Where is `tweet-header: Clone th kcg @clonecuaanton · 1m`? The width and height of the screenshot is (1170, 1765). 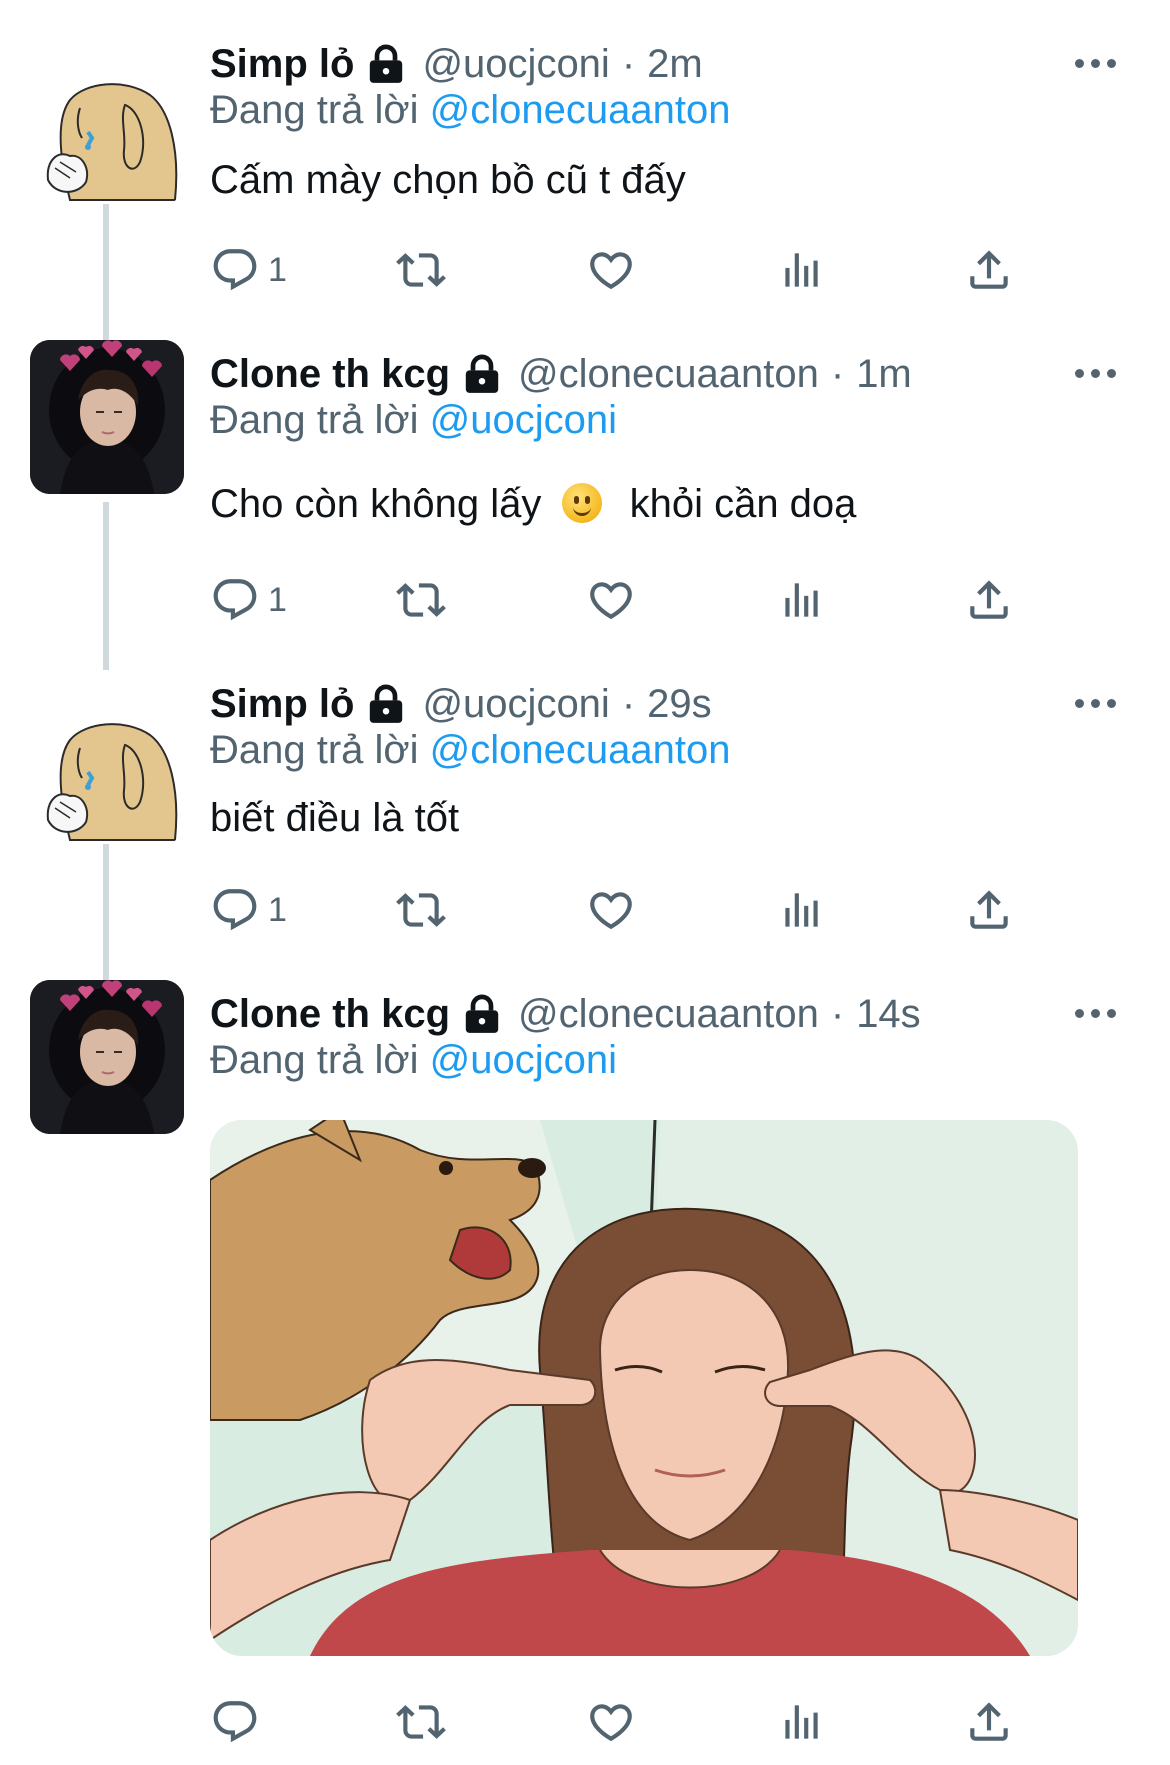
tweet-header: Clone th kcg @clonecuaanton · 1m is located at coordinates (561, 374).